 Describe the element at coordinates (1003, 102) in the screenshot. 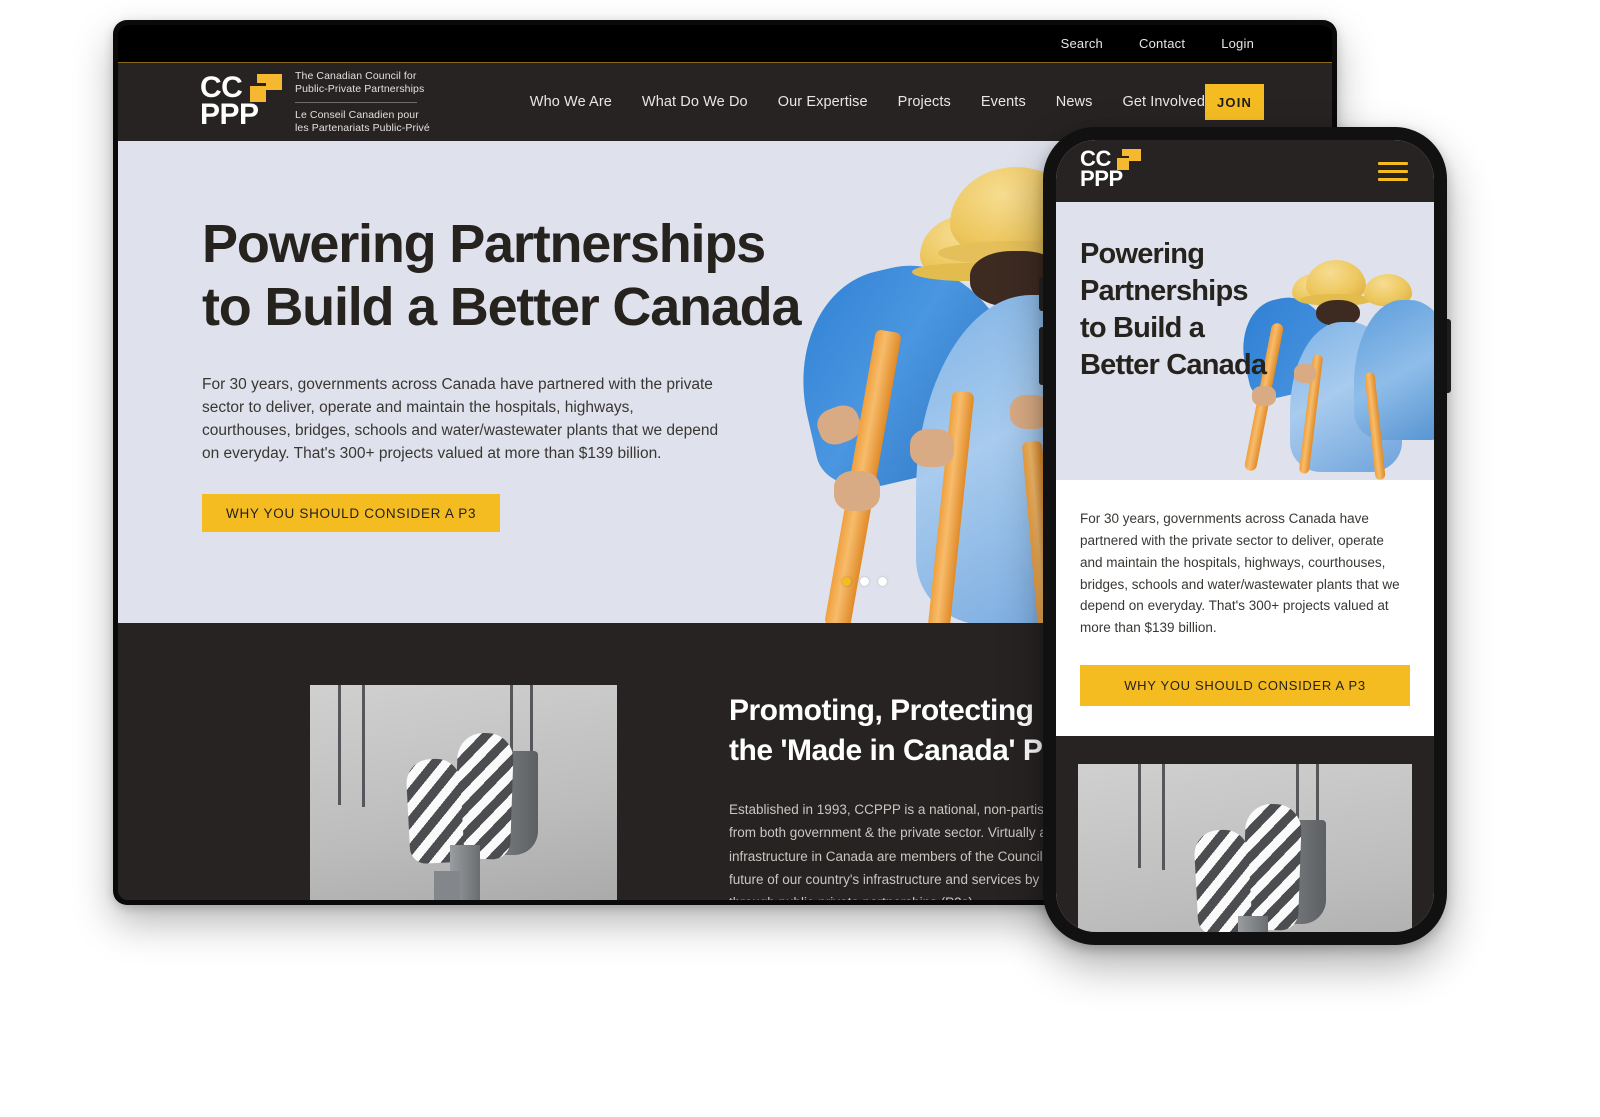

I see `nav-item-events: Events` at that location.